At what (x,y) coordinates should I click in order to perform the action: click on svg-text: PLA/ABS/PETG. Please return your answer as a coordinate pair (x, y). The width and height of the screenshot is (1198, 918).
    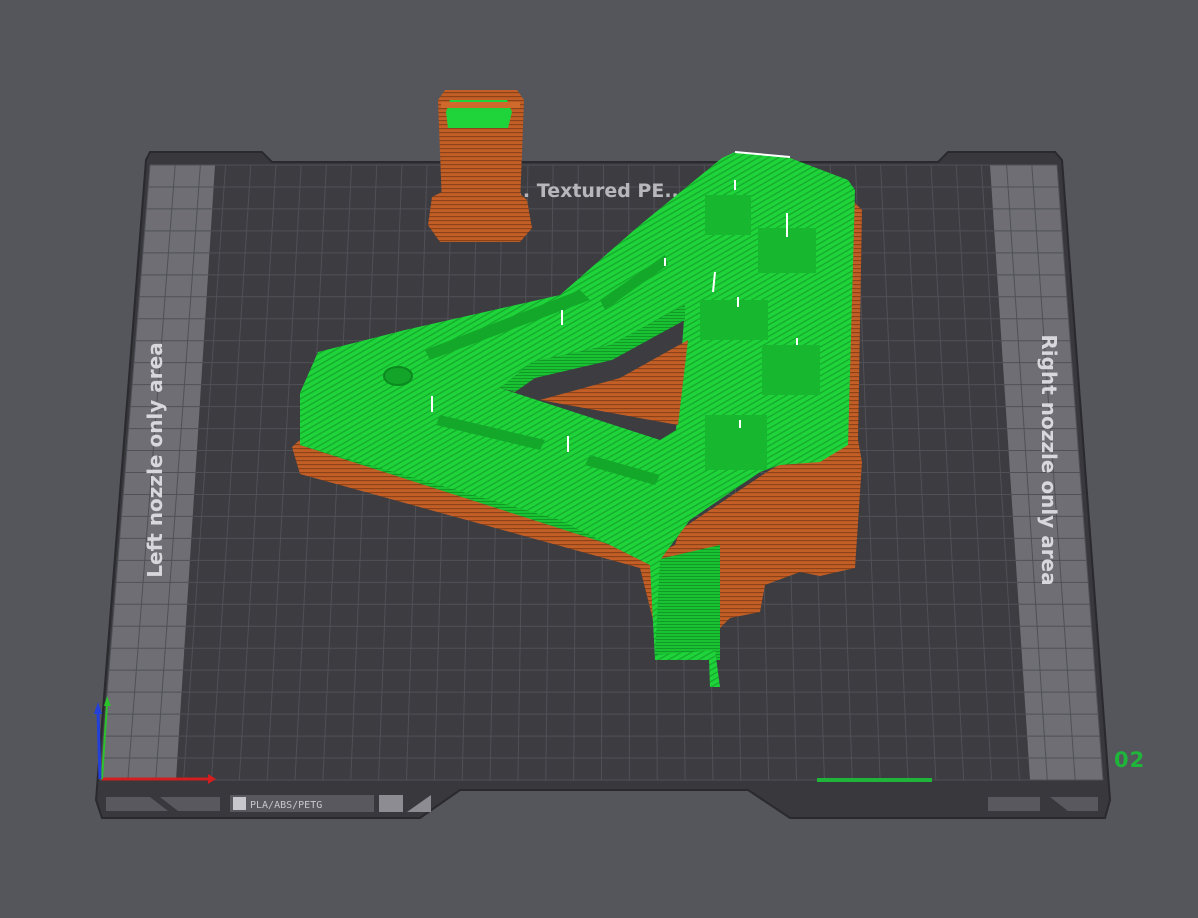
    Looking at the image, I should click on (286, 805).